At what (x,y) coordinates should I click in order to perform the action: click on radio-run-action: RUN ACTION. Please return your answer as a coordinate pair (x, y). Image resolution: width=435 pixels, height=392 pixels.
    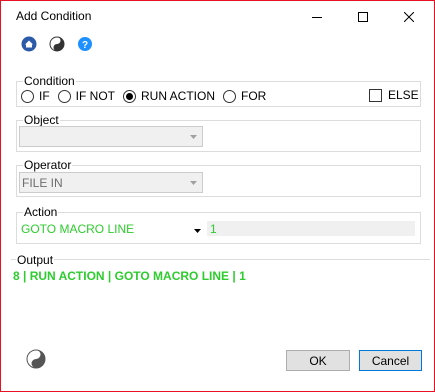
    Looking at the image, I should click on (169, 96).